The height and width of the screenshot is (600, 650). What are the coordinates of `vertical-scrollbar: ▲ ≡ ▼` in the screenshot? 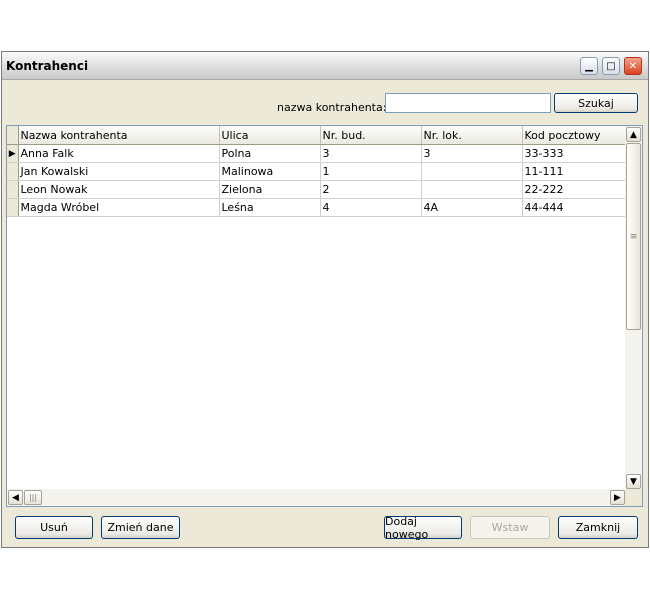 It's located at (633, 308).